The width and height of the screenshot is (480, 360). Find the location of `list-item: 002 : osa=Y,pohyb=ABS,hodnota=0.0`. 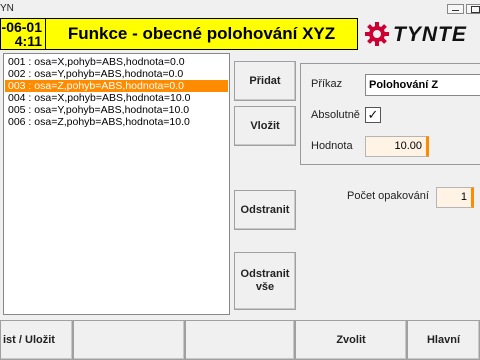

list-item: 002 : osa=Y,pohyb=ABS,hodnota=0.0 is located at coordinates (116, 74).